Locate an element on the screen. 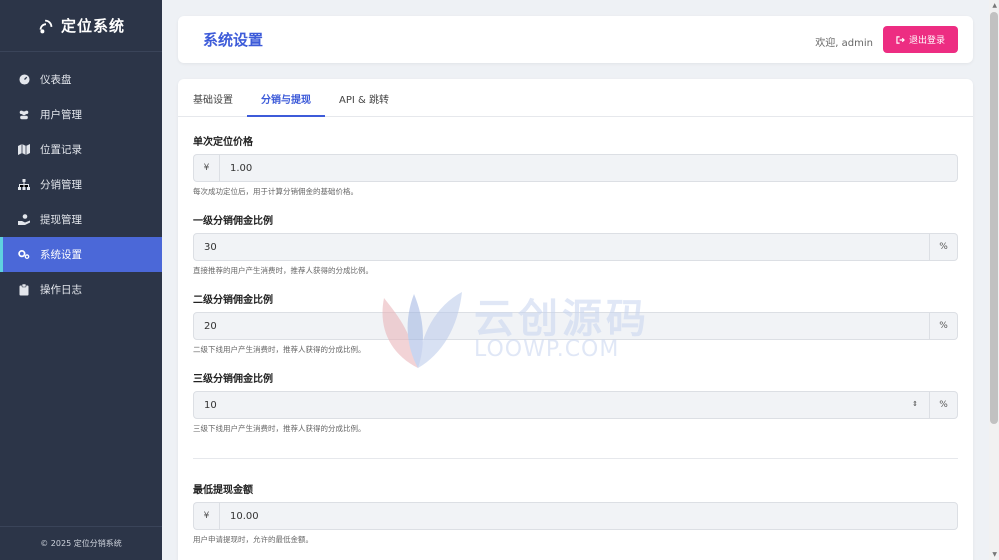  sidebar-item-label: 分销管理 is located at coordinates (61, 185).